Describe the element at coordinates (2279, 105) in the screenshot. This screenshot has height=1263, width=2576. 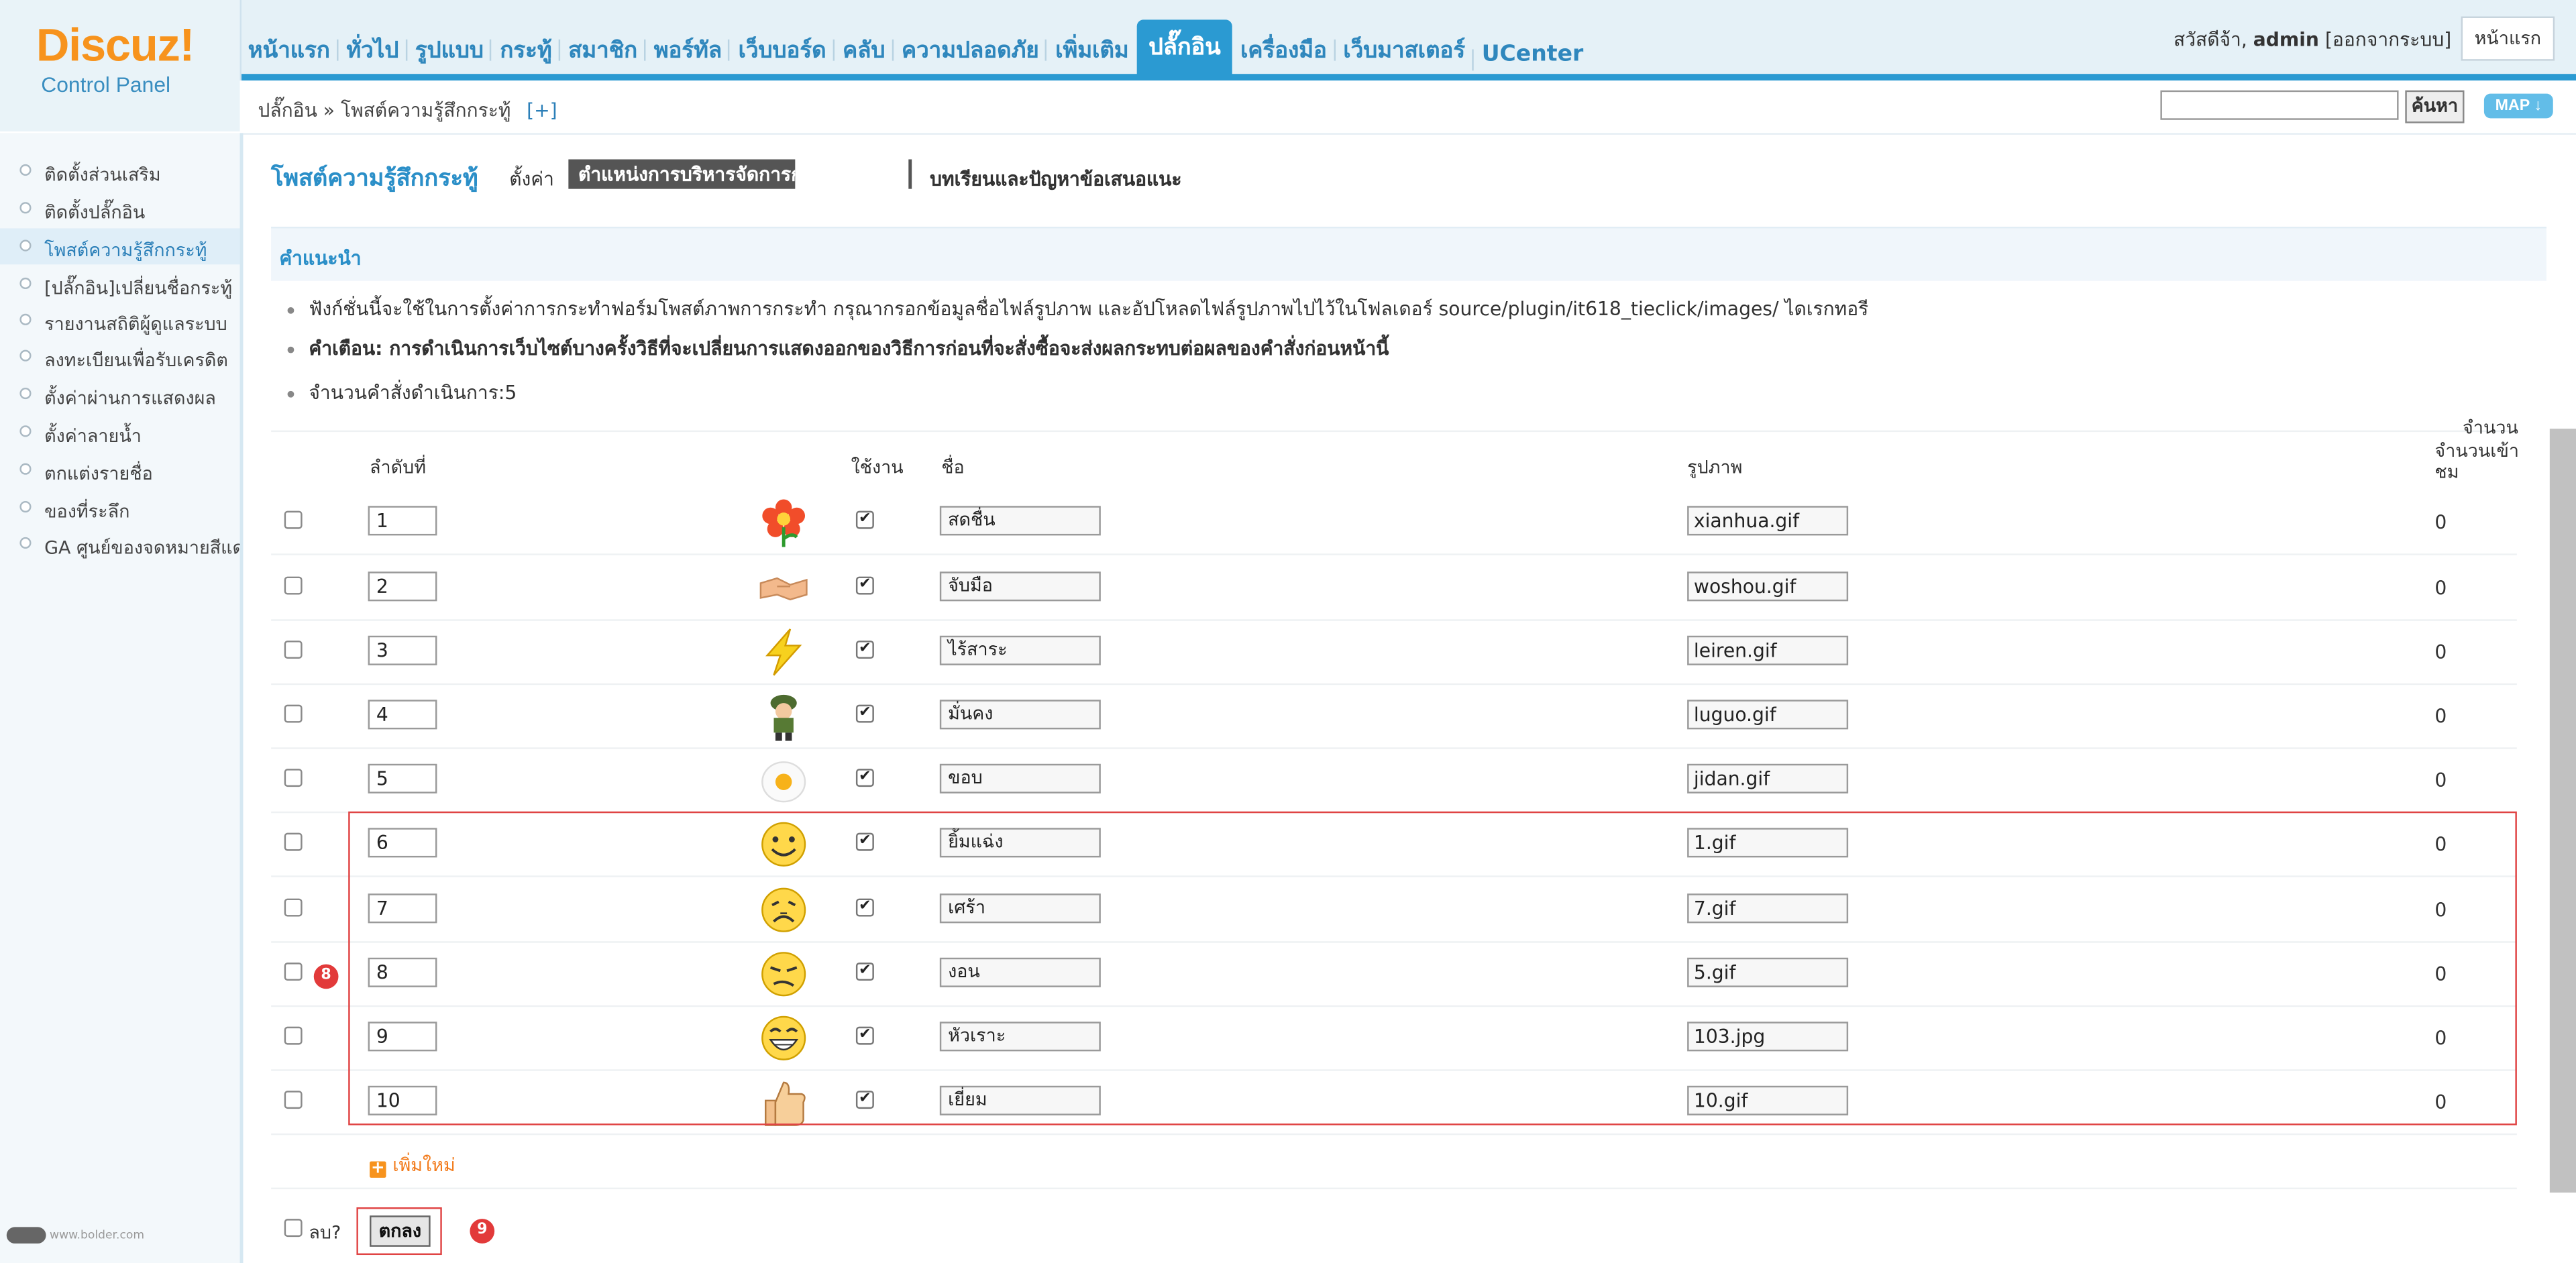
I see `search-input` at that location.